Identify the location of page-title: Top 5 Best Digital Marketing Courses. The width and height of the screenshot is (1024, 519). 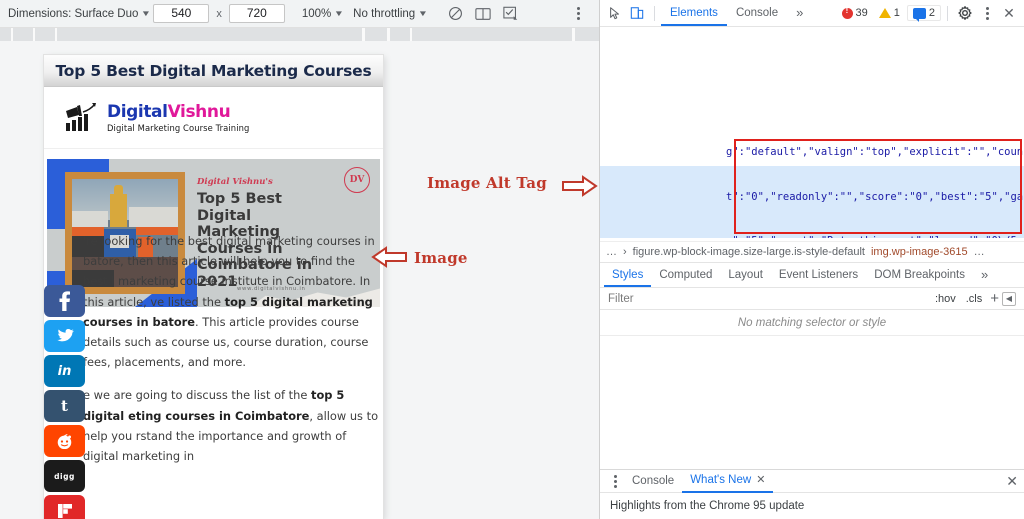
(213, 70).